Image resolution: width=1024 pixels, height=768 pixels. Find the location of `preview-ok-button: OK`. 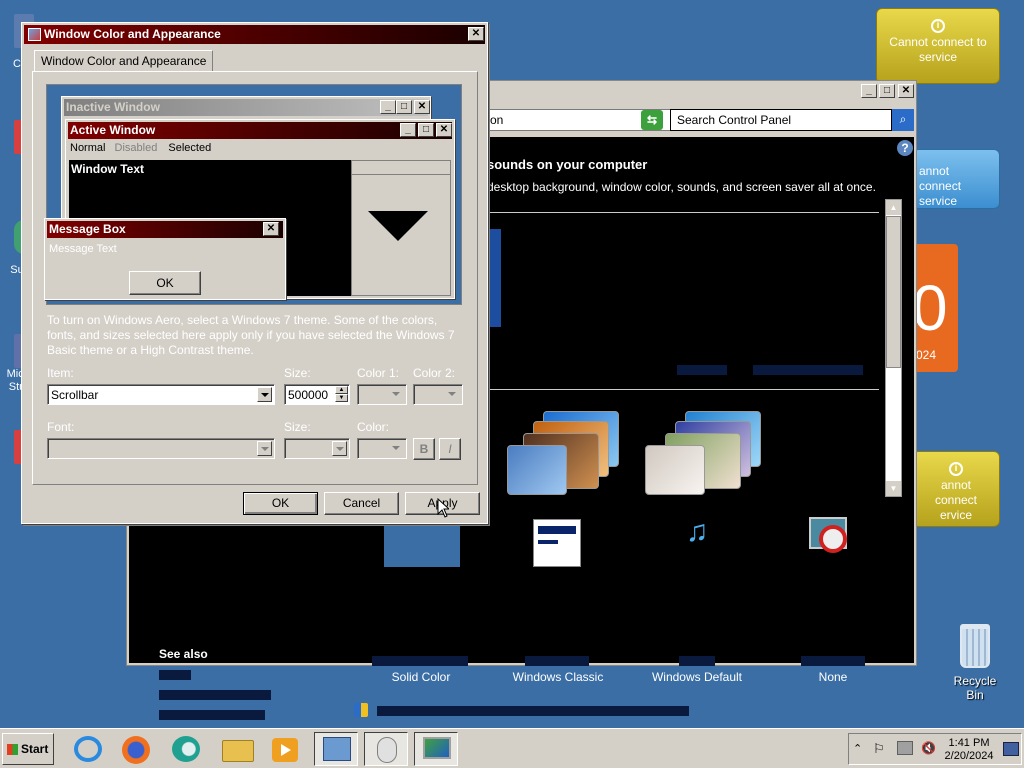

preview-ok-button: OK is located at coordinates (165, 283).